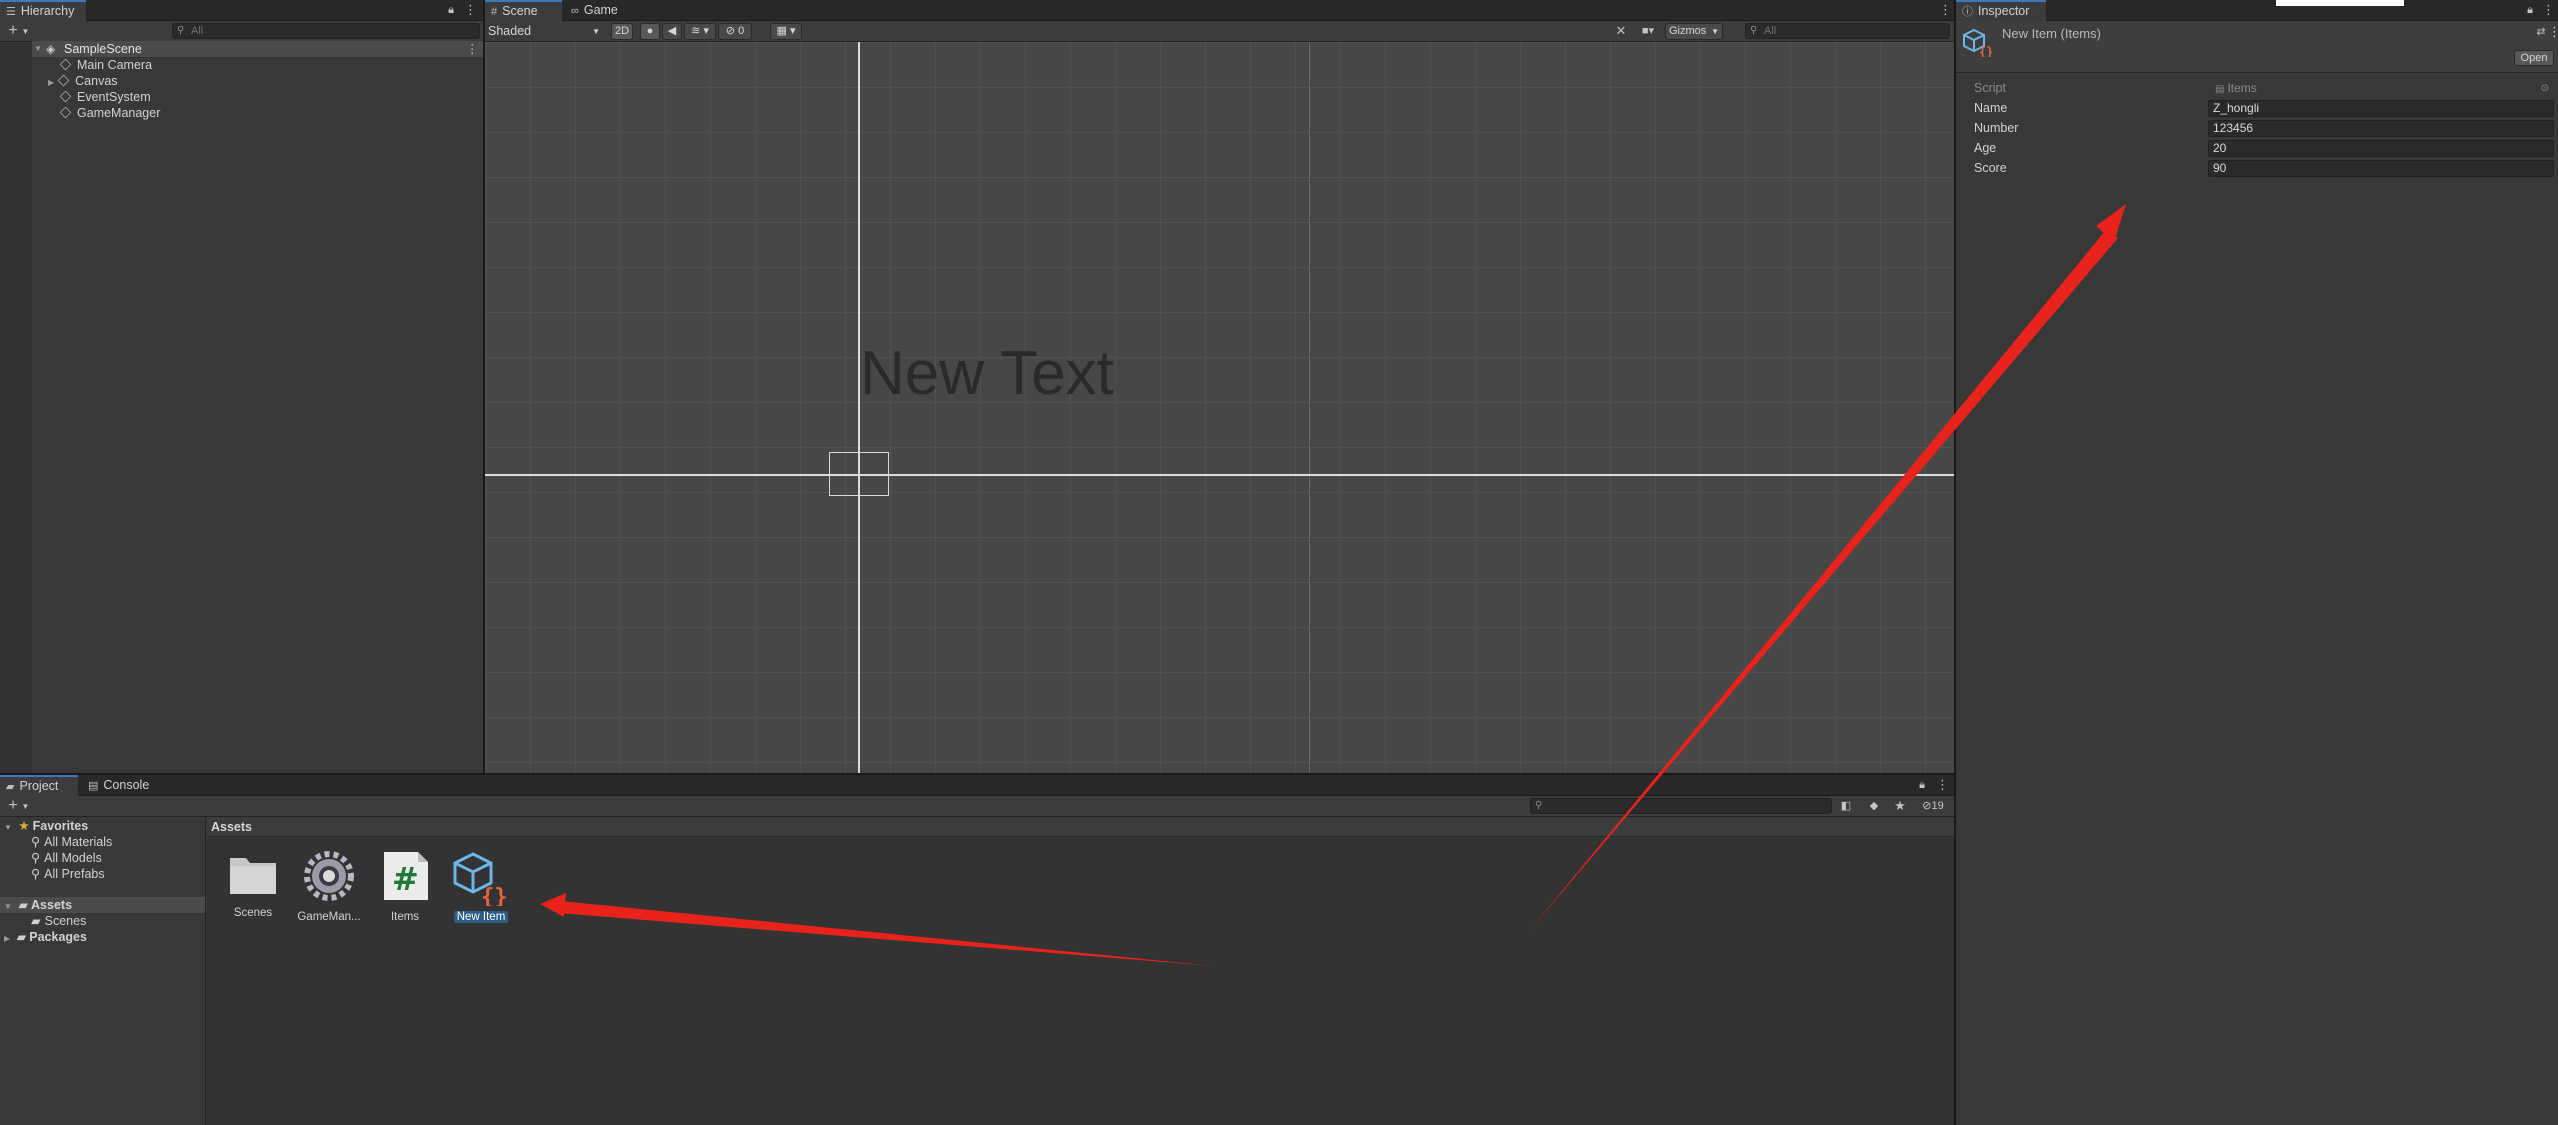  Describe the element at coordinates (1681, 806) in the screenshot. I see `project-search-input: ⚲` at that location.